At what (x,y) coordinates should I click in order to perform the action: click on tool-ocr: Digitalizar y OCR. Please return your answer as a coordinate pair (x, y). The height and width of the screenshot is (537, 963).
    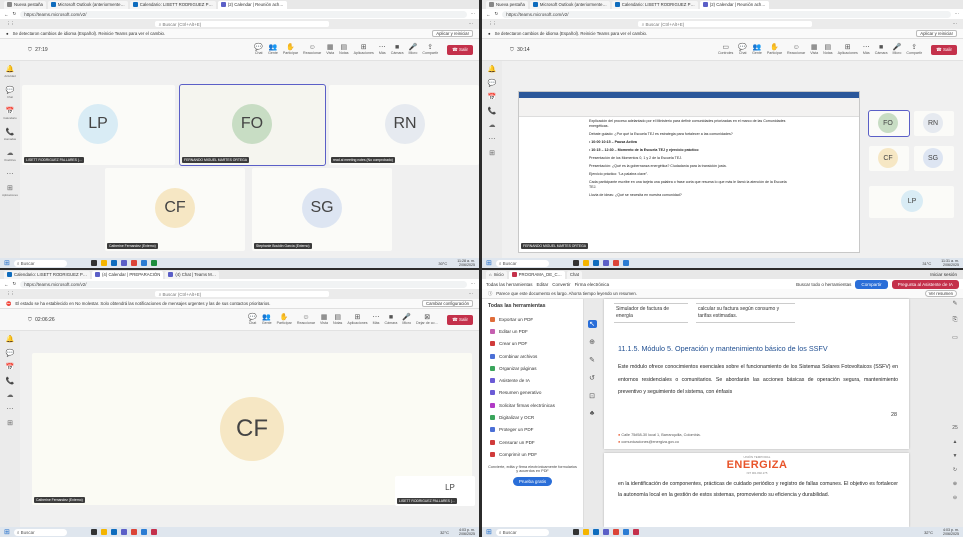
    Looking at the image, I should click on (532, 417).